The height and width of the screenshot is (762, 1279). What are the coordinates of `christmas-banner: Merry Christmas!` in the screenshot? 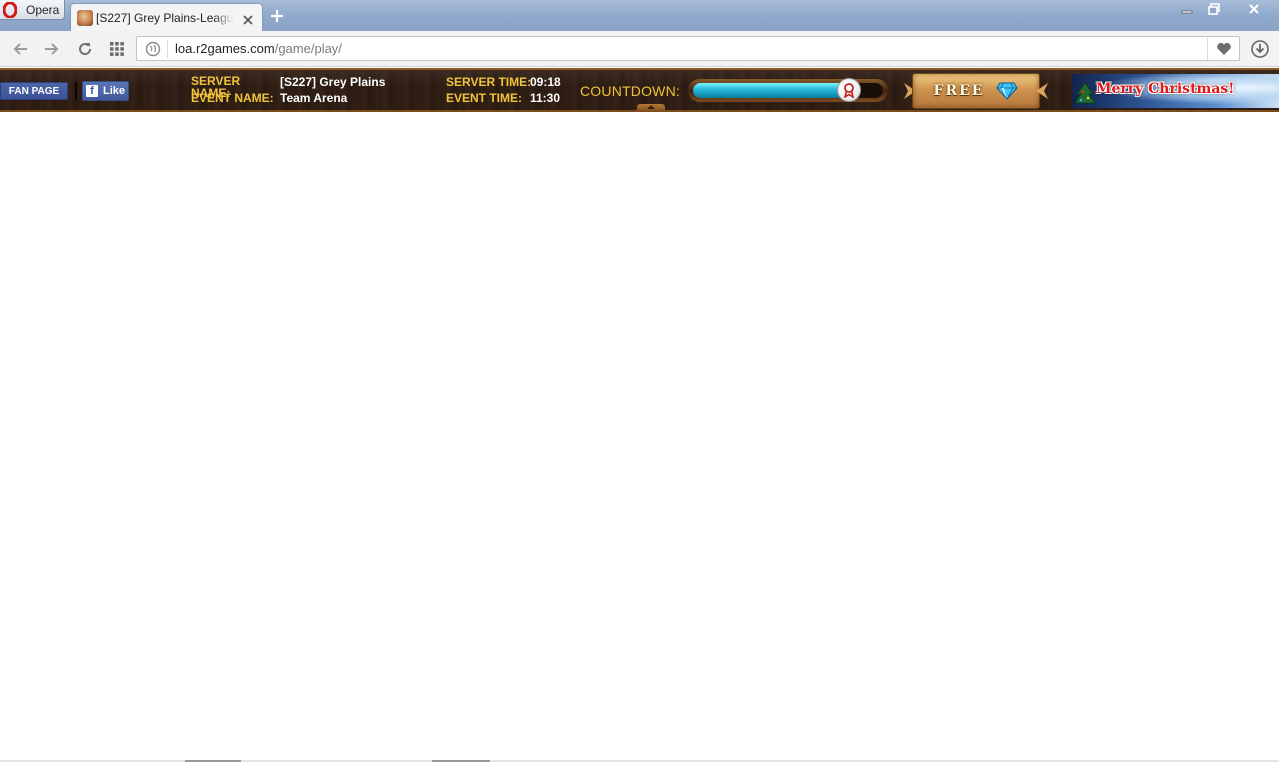 It's located at (1175, 91).